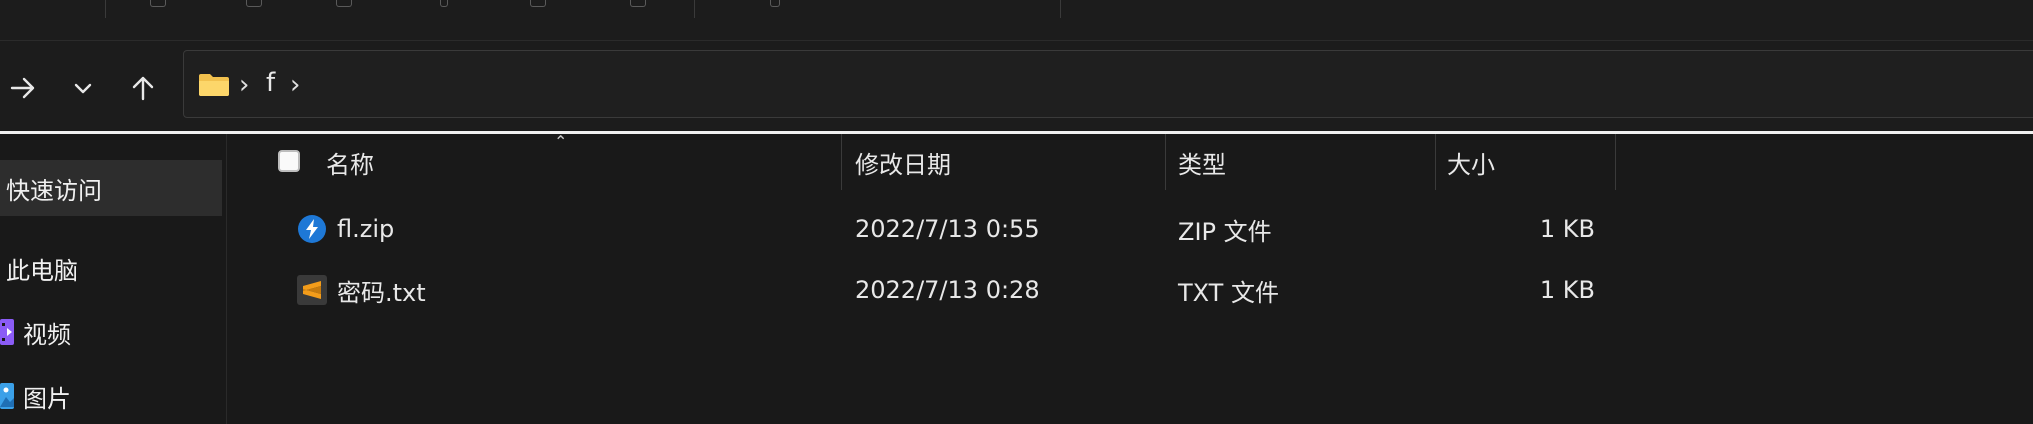 This screenshot has width=2033, height=424. Describe the element at coordinates (1005, 162) in the screenshot. I see `column-header-modified: 修改日期` at that location.